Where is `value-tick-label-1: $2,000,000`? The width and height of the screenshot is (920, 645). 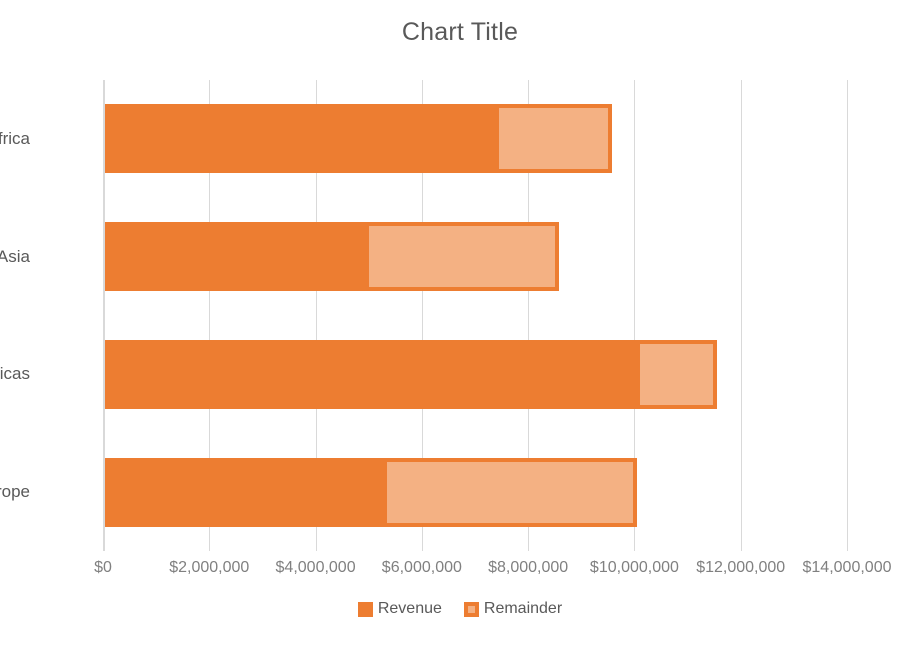
value-tick-label-1: $2,000,000 is located at coordinates (209, 567).